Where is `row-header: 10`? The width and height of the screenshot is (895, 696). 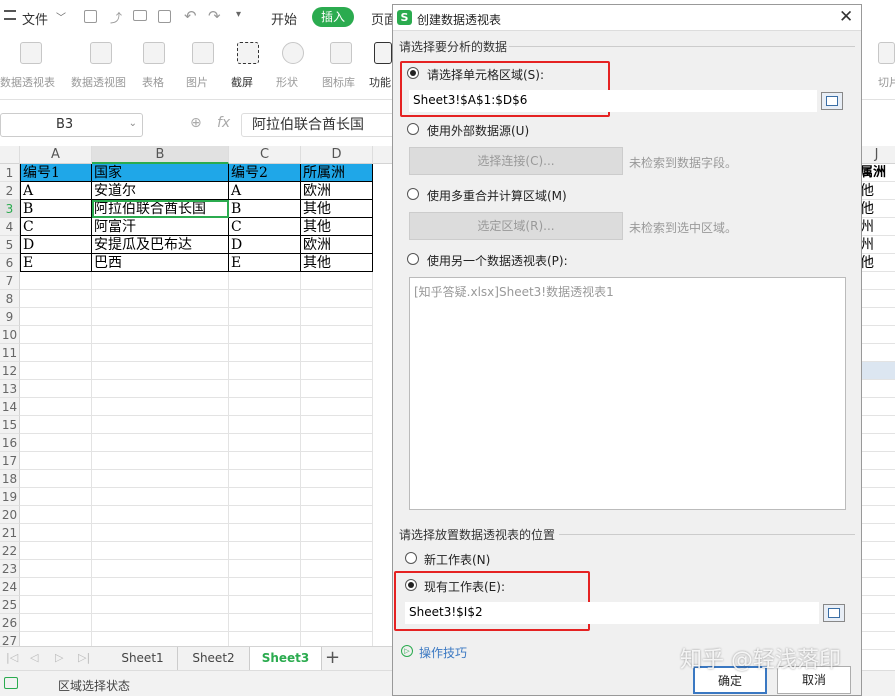
row-header: 10 is located at coordinates (10, 335).